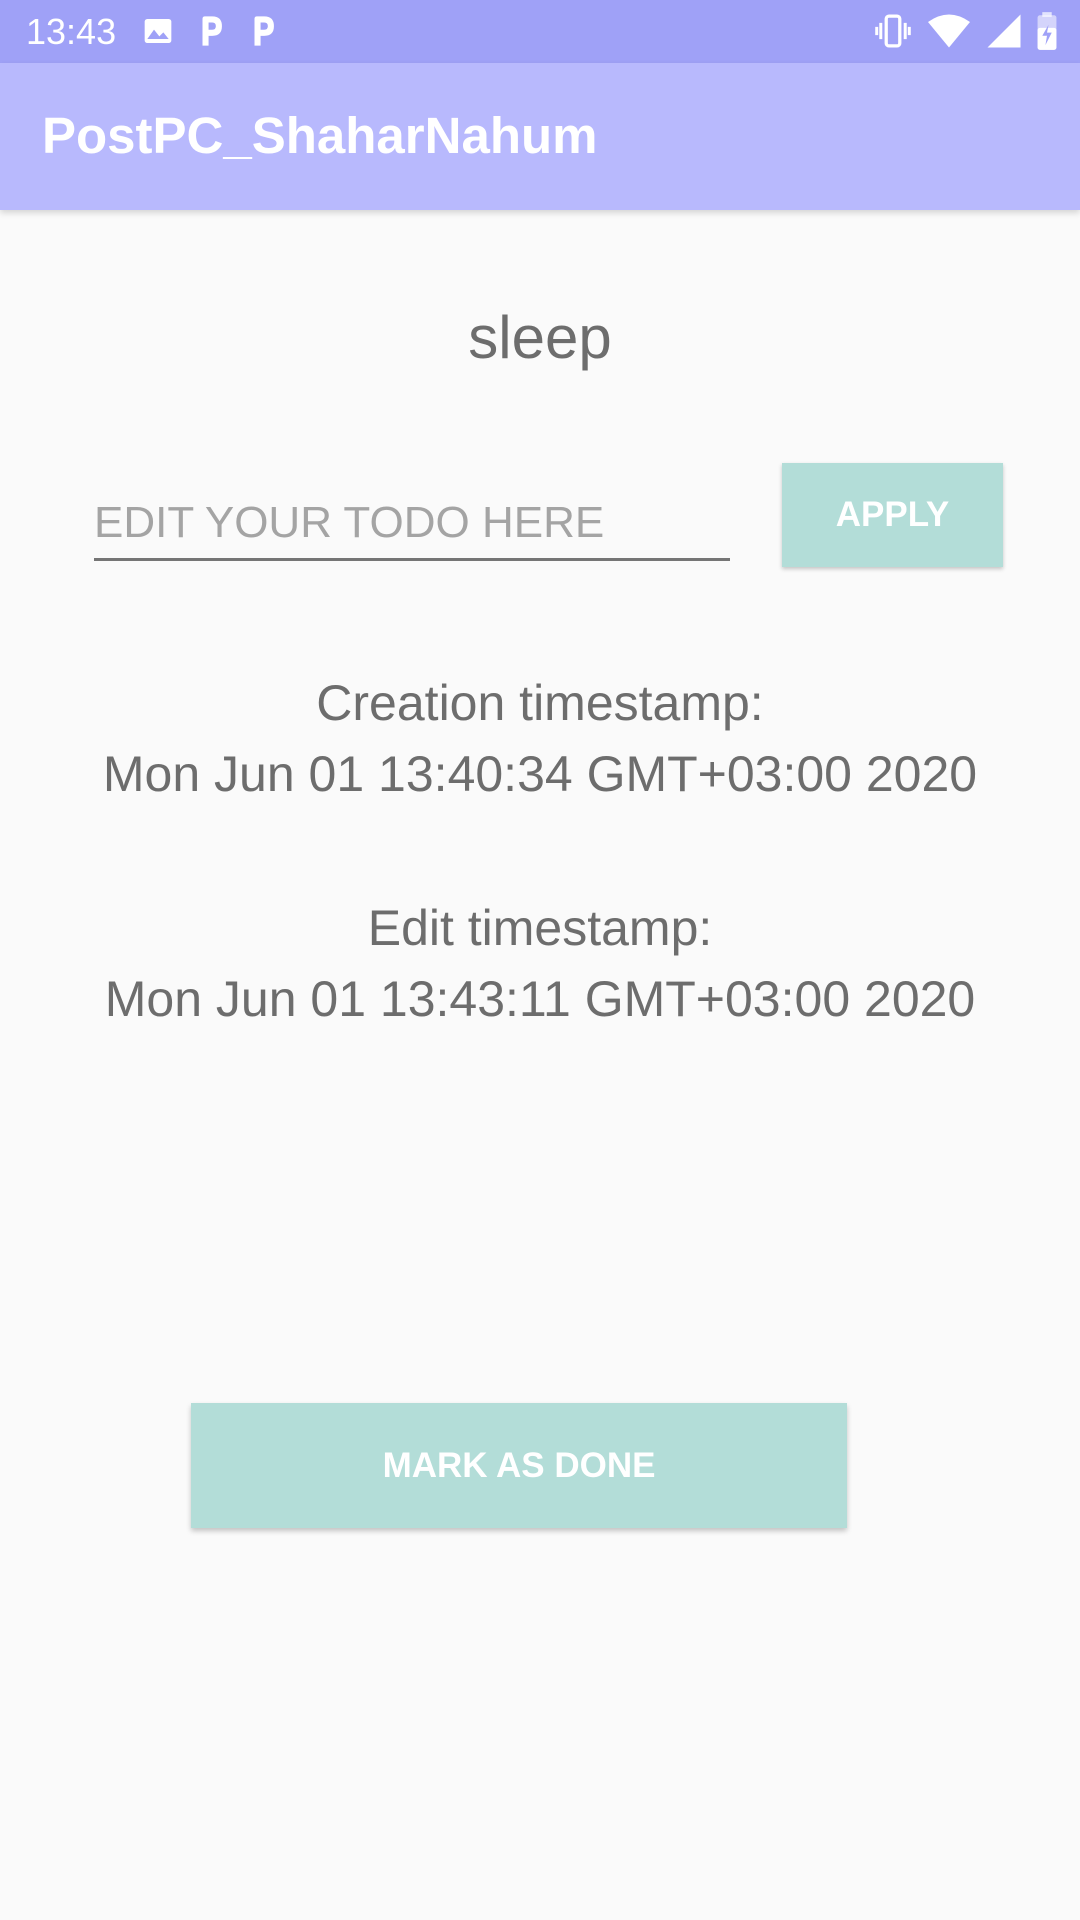 This screenshot has width=1080, height=1920. I want to click on edit-todo-input, so click(412, 524).